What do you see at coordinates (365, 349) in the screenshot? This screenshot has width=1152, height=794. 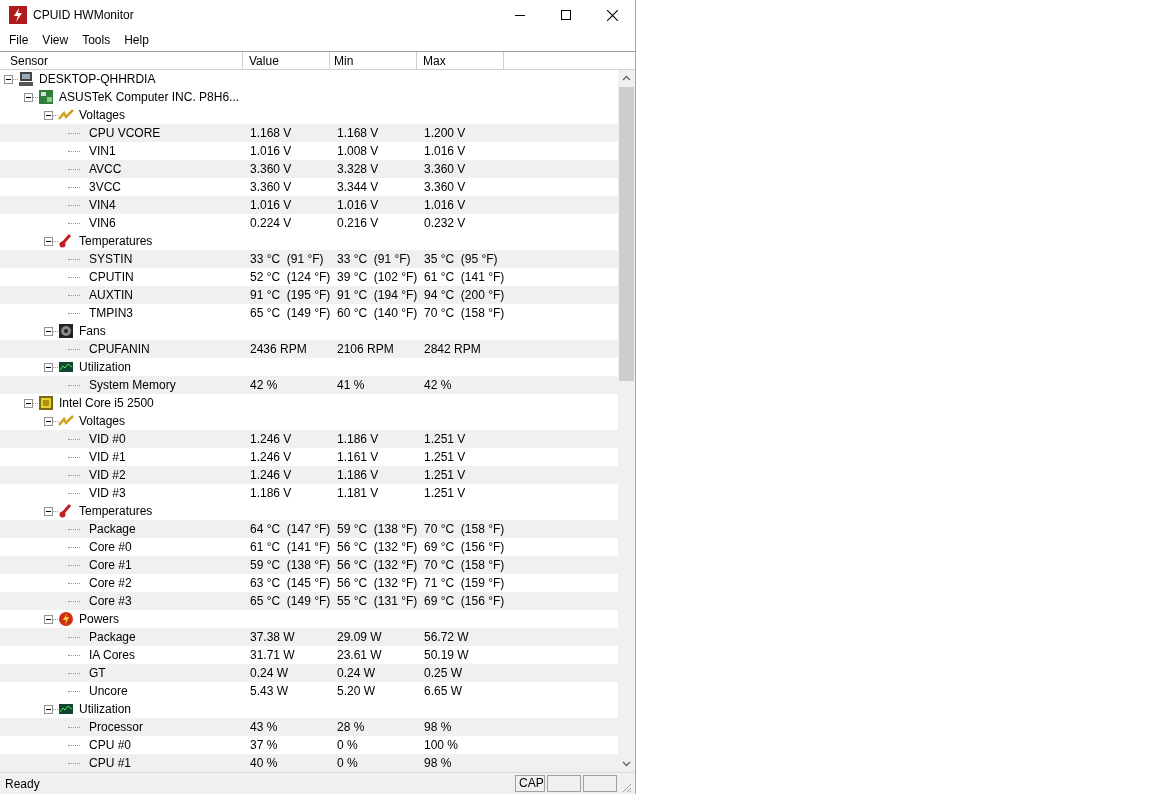 I see `reading-cell-text: 2106 RPM` at bounding box center [365, 349].